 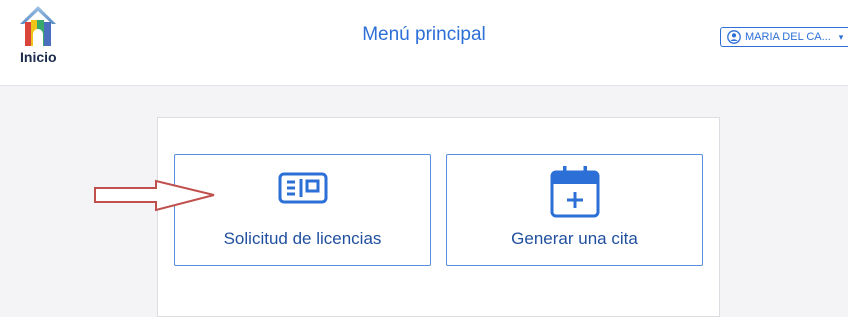 I want to click on user-menu-button: MARIA DEL CA... ▾, so click(x=784, y=37).